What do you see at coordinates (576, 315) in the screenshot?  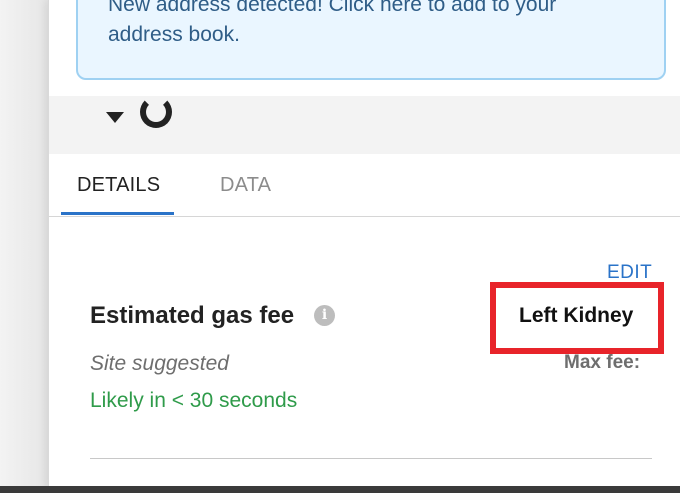 I see `gas-fee-value: Left Kidney` at bounding box center [576, 315].